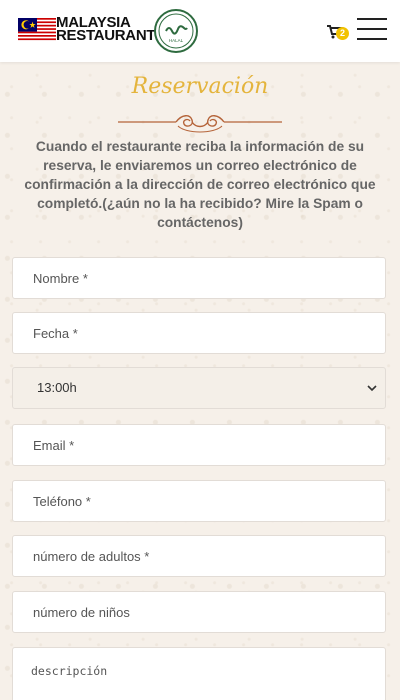 Image resolution: width=400 pixels, height=700 pixels. What do you see at coordinates (176, 40) in the screenshot?
I see `halal-text: HALAL` at bounding box center [176, 40].